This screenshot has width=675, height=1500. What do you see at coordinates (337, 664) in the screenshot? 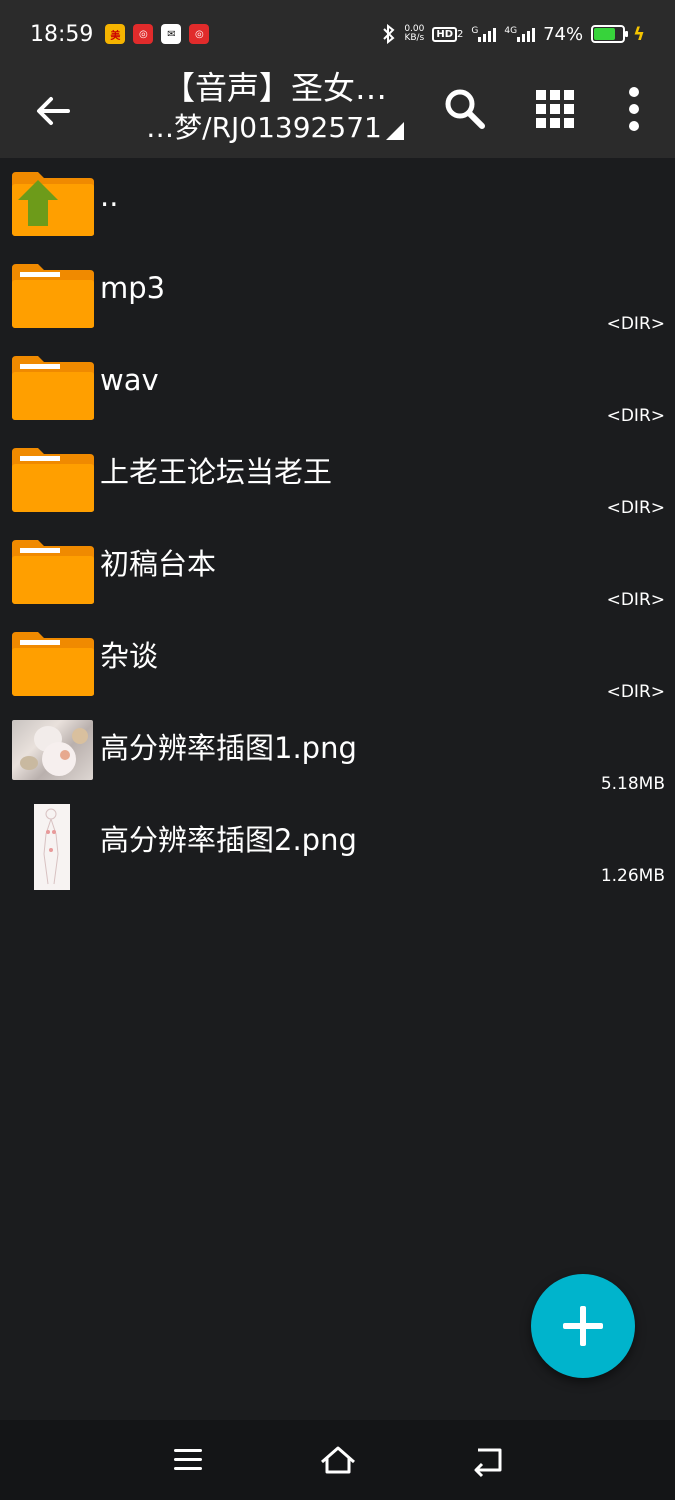
I see `list-item-folder: 杂谈 <DIR>` at bounding box center [337, 664].